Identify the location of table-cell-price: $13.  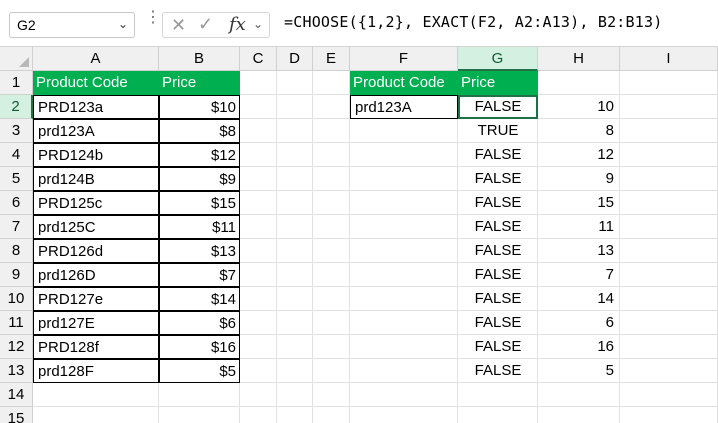
(199, 251).